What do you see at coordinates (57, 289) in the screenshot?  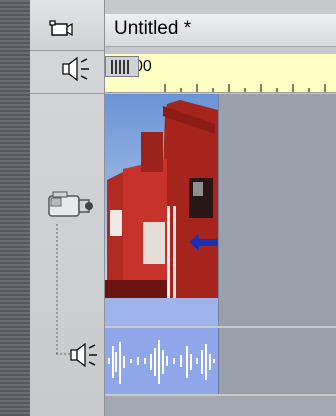 I see `track-link-line` at bounding box center [57, 289].